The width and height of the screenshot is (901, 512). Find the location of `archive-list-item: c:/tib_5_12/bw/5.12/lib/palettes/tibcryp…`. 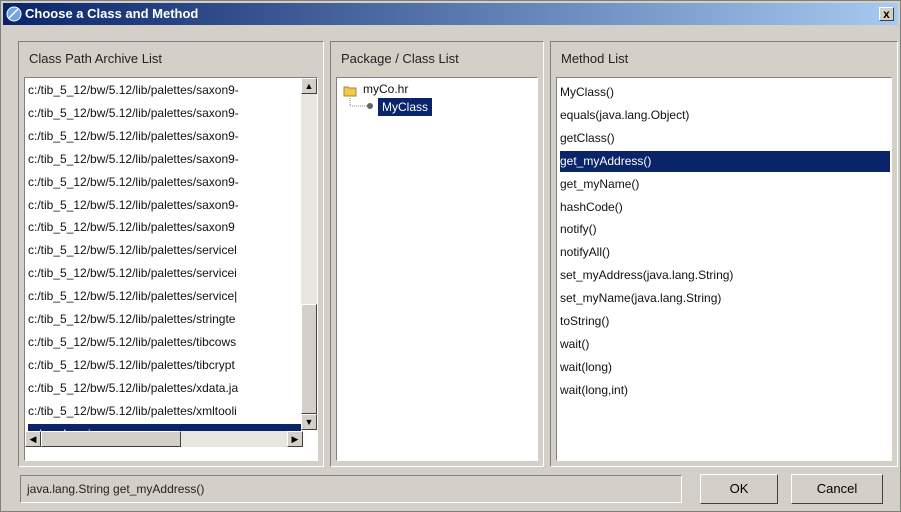

archive-list-item: c:/tib_5_12/bw/5.12/lib/palettes/tibcryp… is located at coordinates (164, 365).